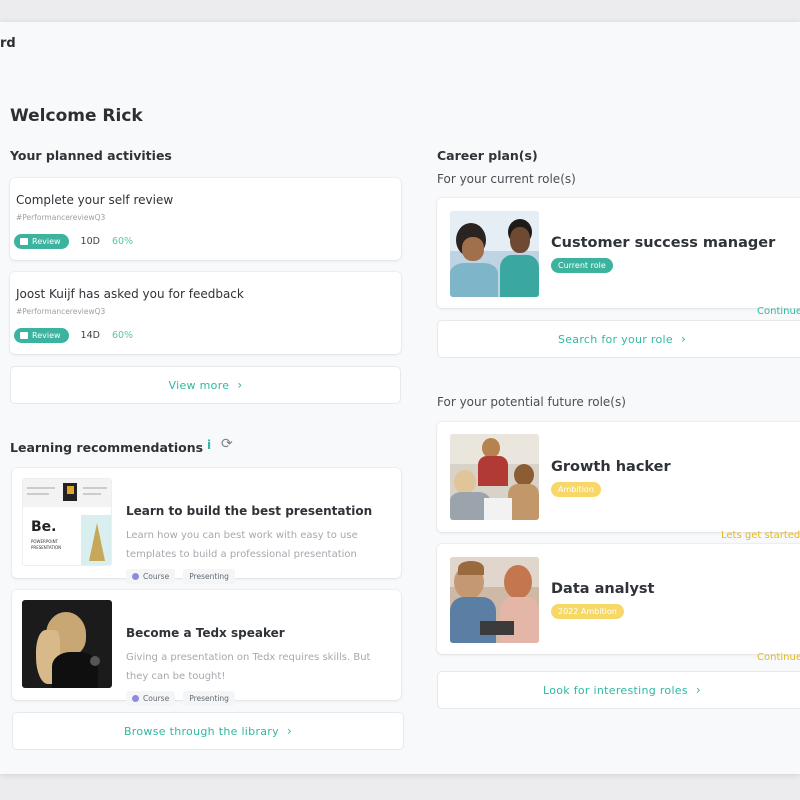 Image resolution: width=800 pixels, height=800 pixels. Describe the element at coordinates (67, 522) in the screenshot. I see `presentation-thumbnail: Be. POWERPOINT PRESENTATION` at that location.